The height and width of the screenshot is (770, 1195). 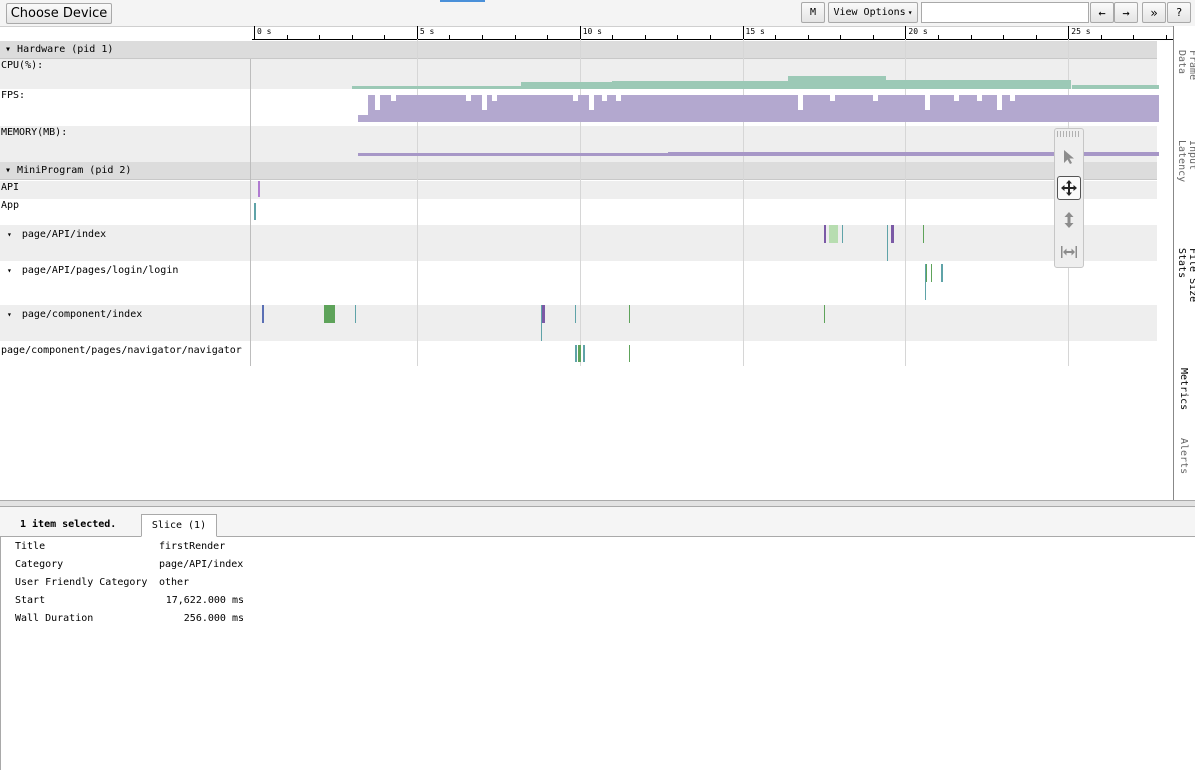 What do you see at coordinates (34, 132) in the screenshot?
I see `track-label: MEMORY(MB):` at bounding box center [34, 132].